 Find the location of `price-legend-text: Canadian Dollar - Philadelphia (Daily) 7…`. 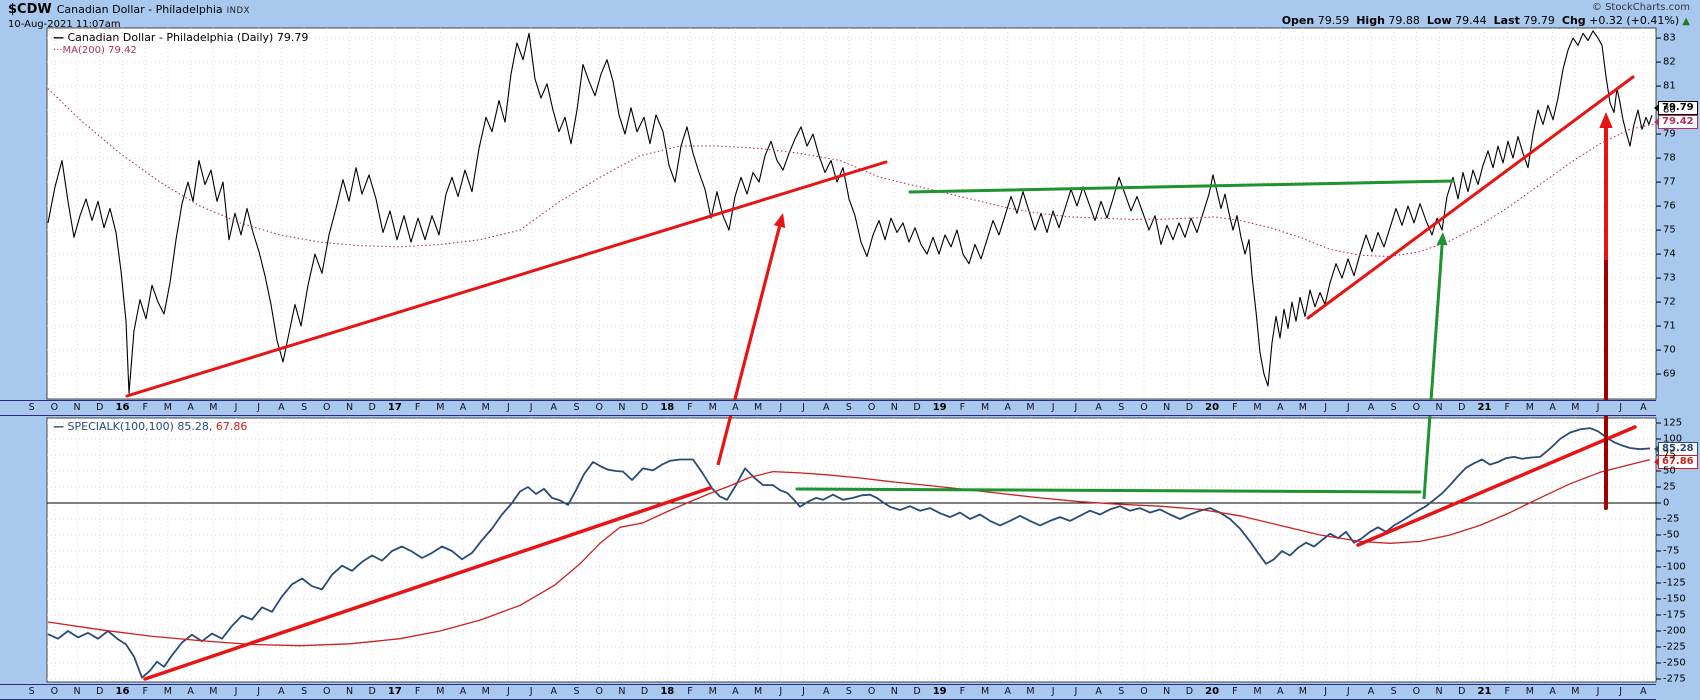

price-legend-text: Canadian Dollar - Philadelphia (Daily) 7… is located at coordinates (188, 37).